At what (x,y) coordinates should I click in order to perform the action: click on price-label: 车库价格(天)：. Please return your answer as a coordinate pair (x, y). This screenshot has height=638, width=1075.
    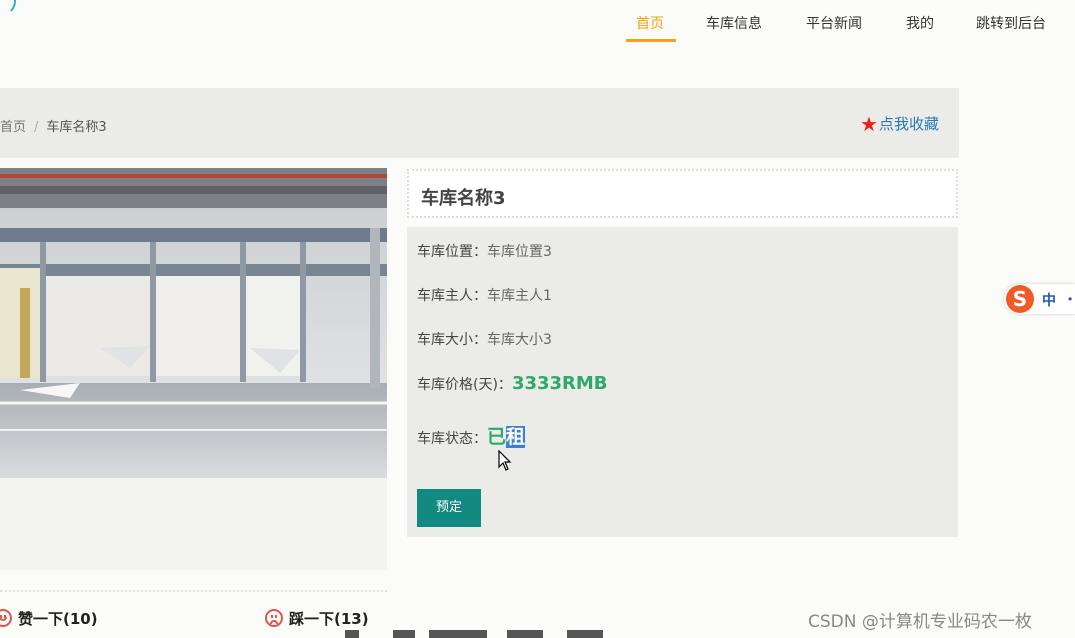
    Looking at the image, I should click on (464, 385).